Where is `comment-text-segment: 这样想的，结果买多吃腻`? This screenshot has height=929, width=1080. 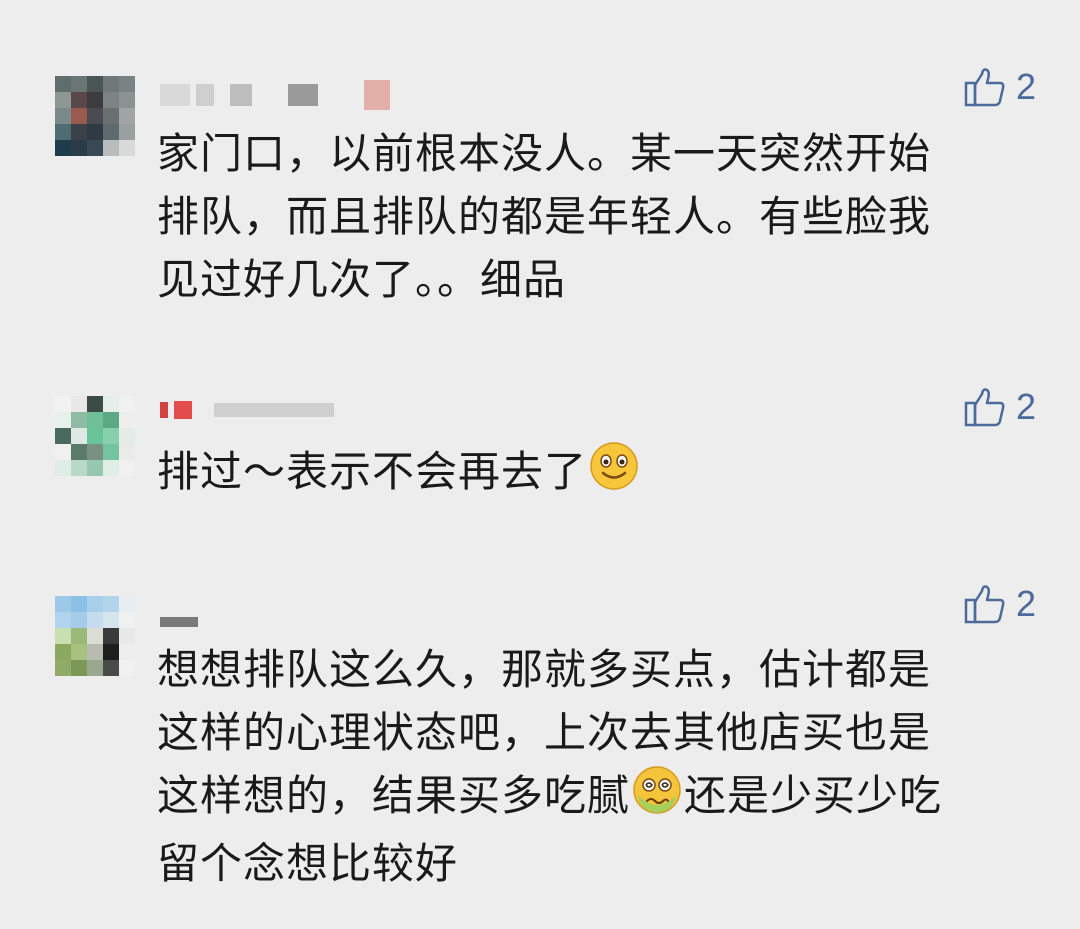
comment-text-segment: 这样想的，结果买多吃腻 is located at coordinates (394, 795).